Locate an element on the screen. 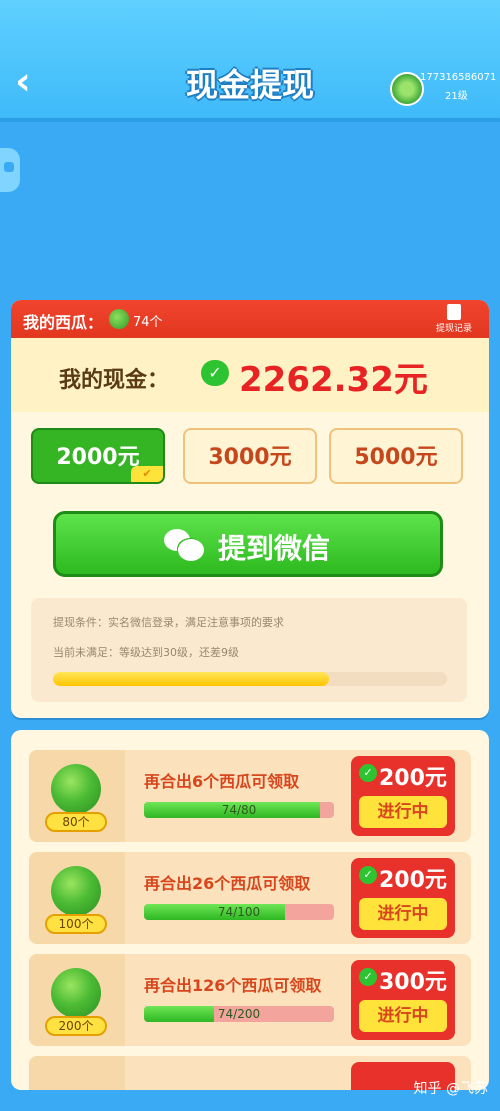  withdraw-record-button: 提现记录 is located at coordinates (454, 319).